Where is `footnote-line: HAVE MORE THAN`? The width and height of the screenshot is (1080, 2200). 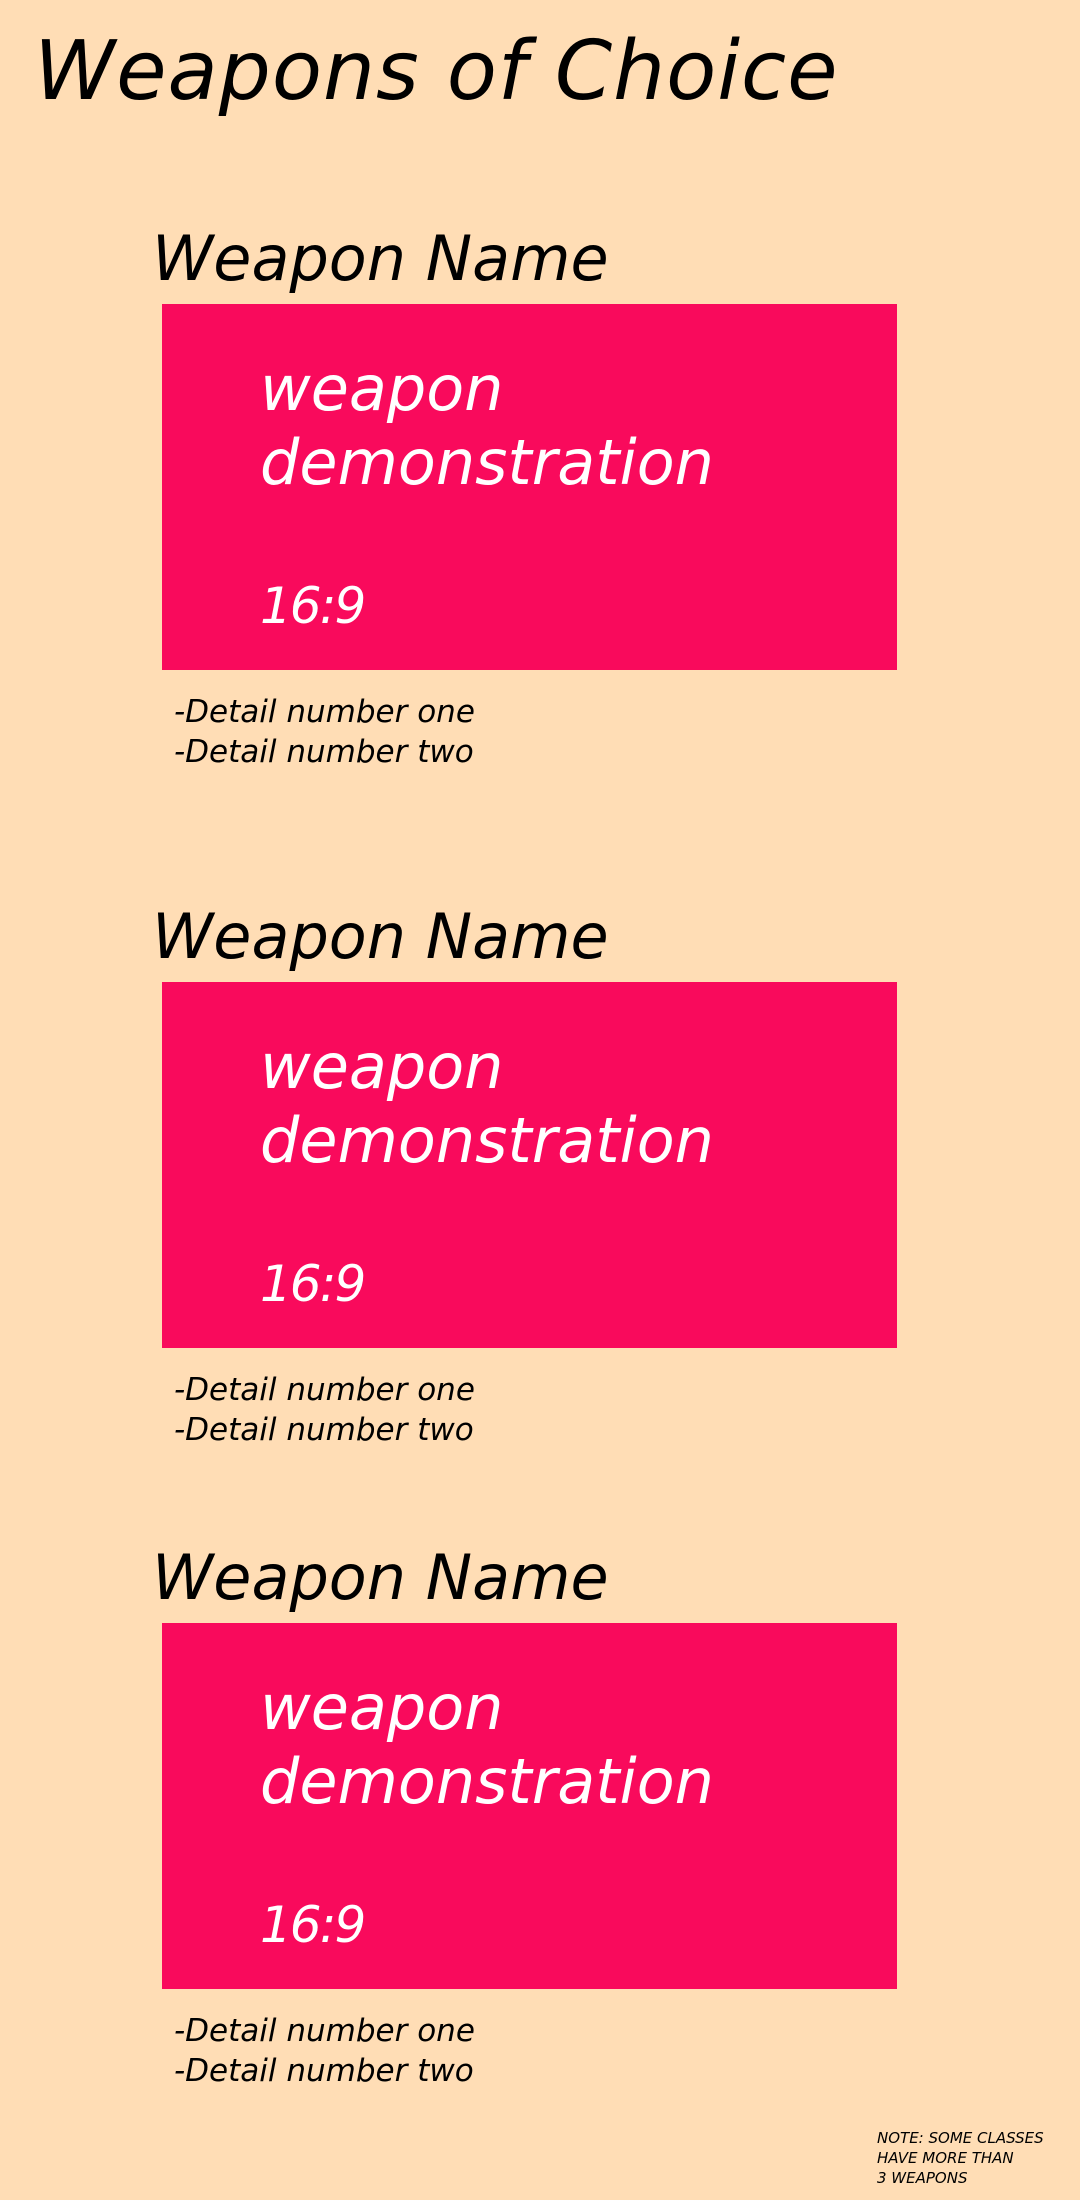
footnote-line: HAVE MORE THAN is located at coordinates (945, 2158).